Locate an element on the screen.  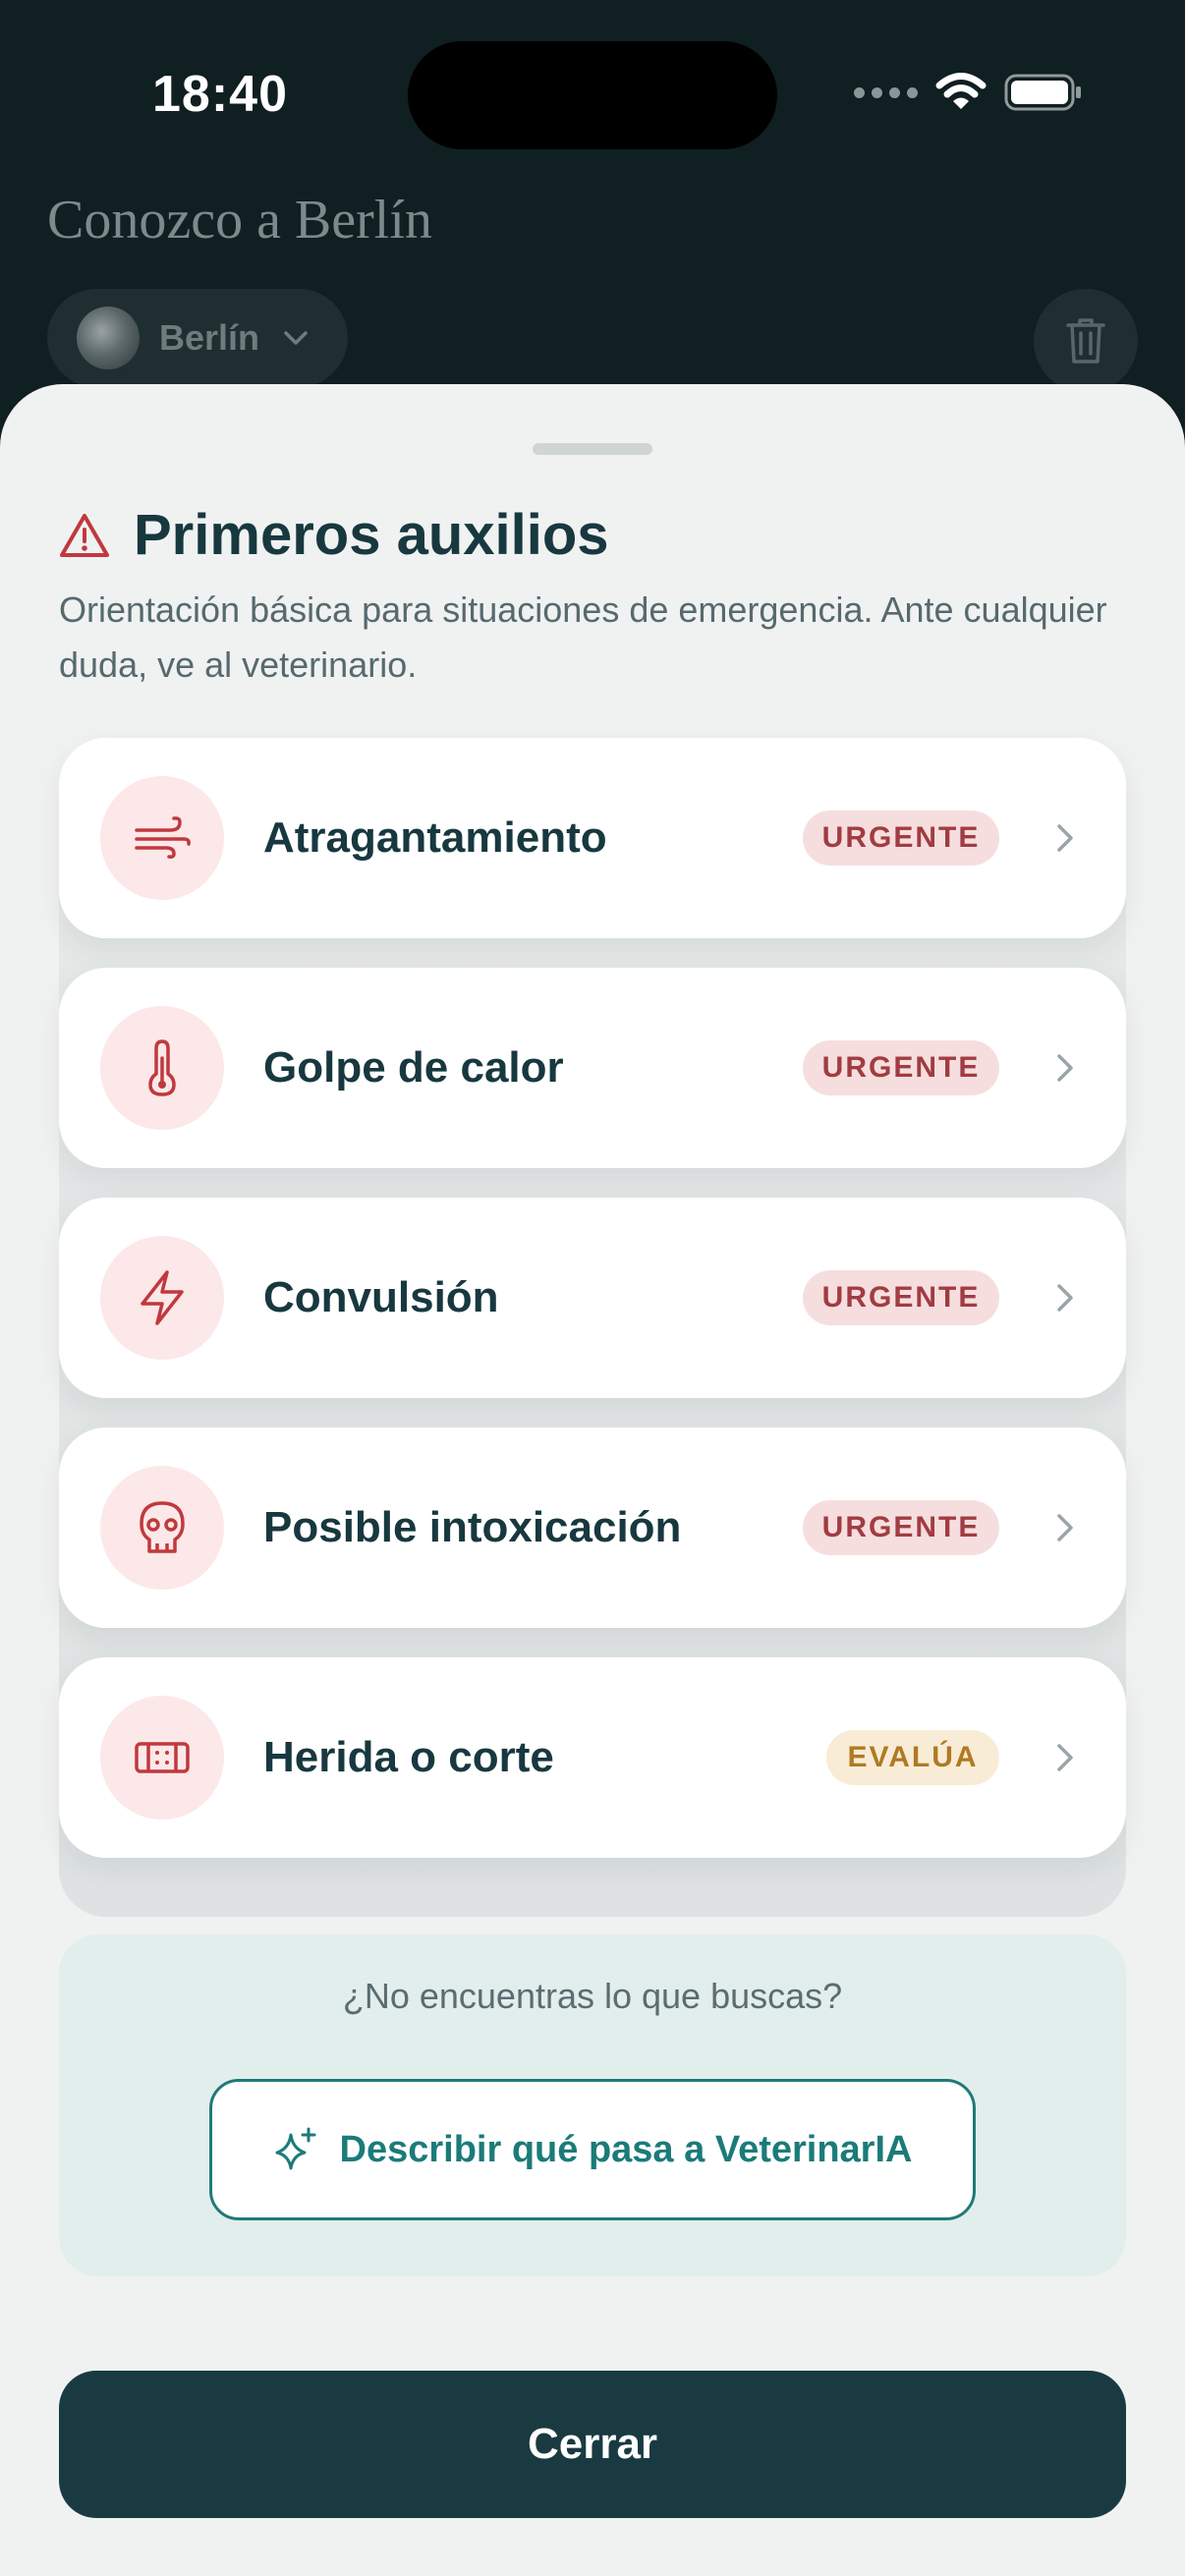
wifi-icon is located at coordinates (961, 91).